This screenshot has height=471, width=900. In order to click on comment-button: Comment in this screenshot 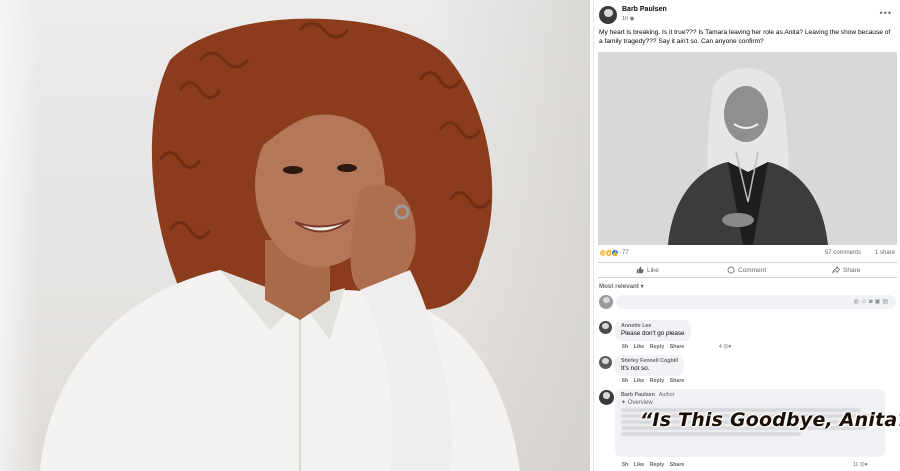, I will do `click(746, 270)`.